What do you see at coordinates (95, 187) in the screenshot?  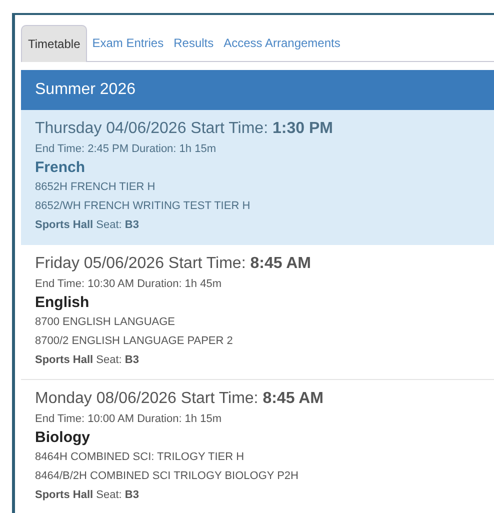 I see `exam-component: 8652H FRENCH TIER H` at bounding box center [95, 187].